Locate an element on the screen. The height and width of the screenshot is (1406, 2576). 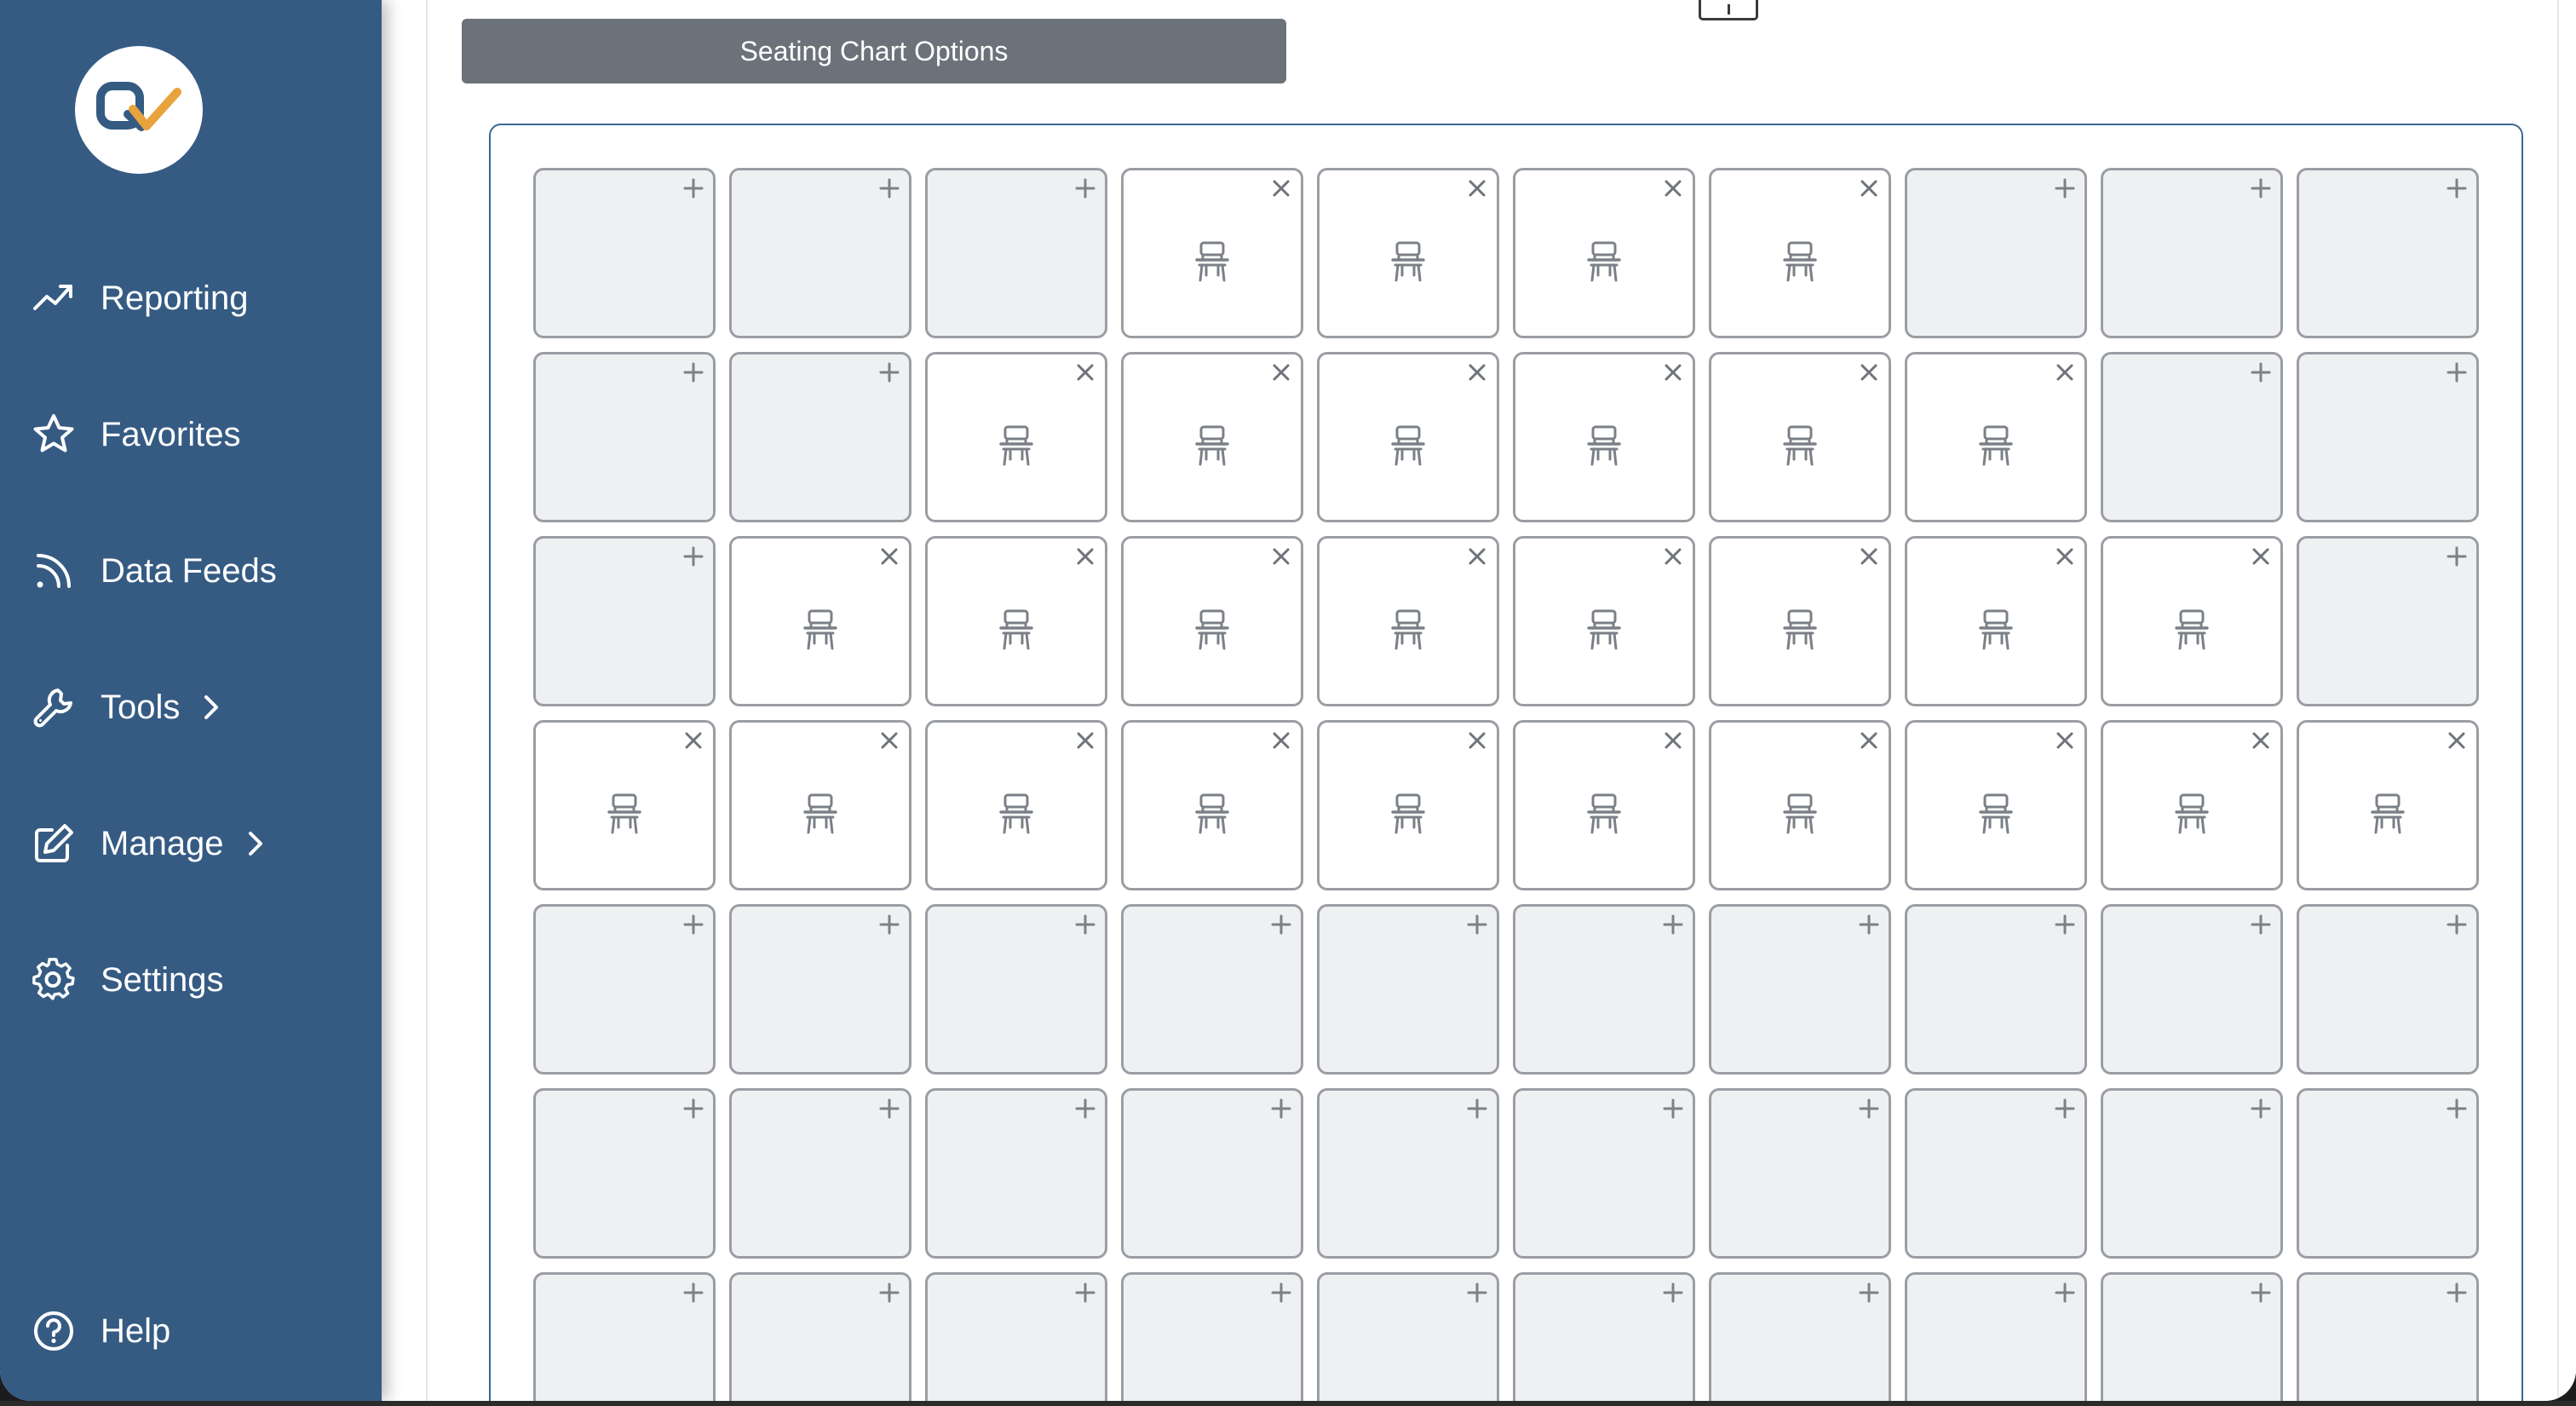
sidebar-item-manage: Manage is located at coordinates (197, 844).